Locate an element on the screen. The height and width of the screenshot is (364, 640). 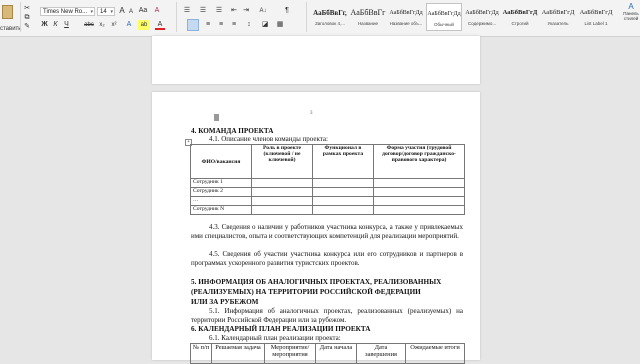
bullets-button: ☰ is located at coordinates (187, 11).